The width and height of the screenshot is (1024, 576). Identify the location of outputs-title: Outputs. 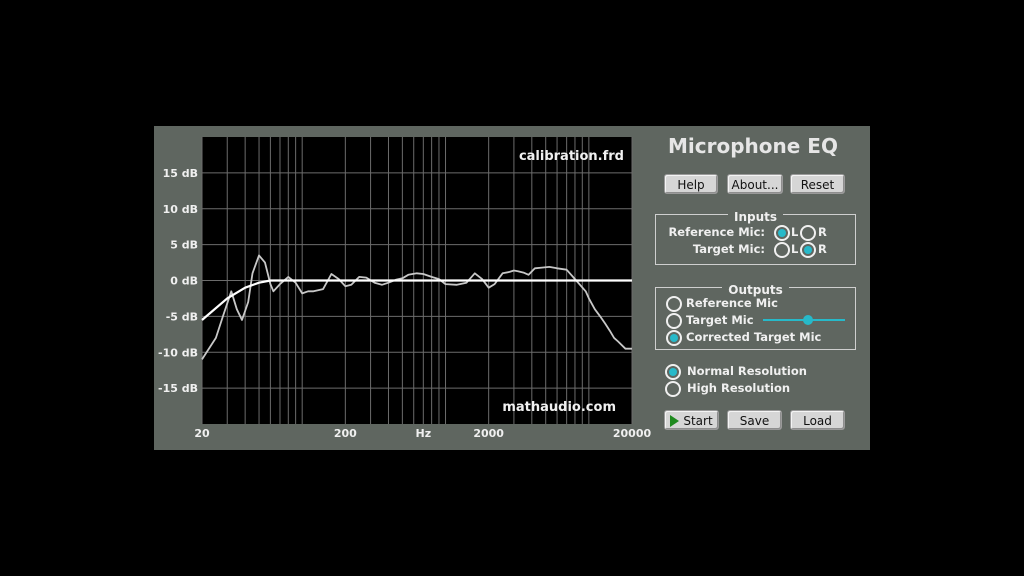
(755, 290).